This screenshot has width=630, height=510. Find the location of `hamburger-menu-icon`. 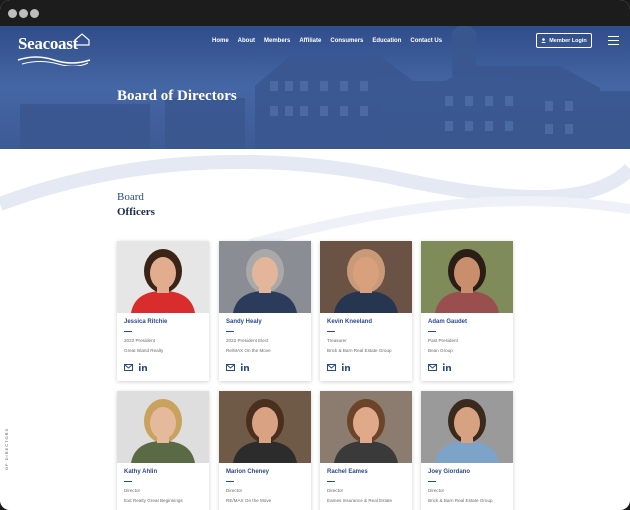

hamburger-menu-icon is located at coordinates (613, 41).